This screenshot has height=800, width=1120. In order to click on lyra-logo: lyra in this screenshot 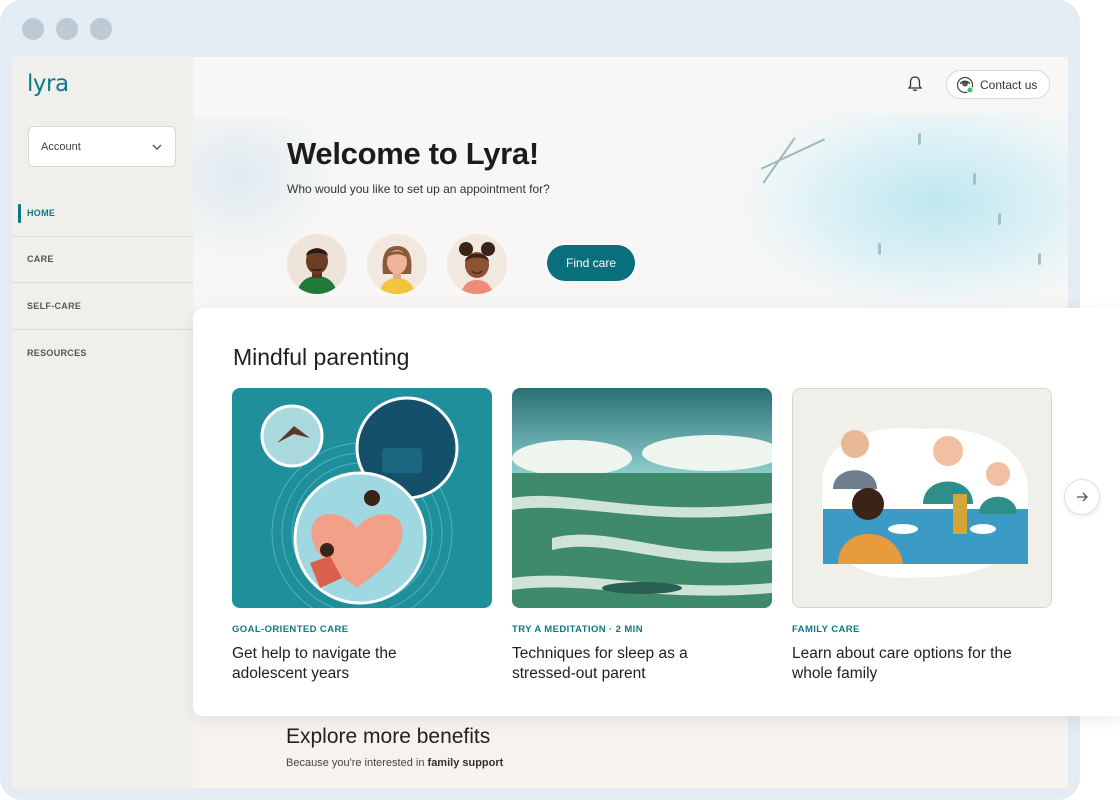, I will do `click(48, 84)`.